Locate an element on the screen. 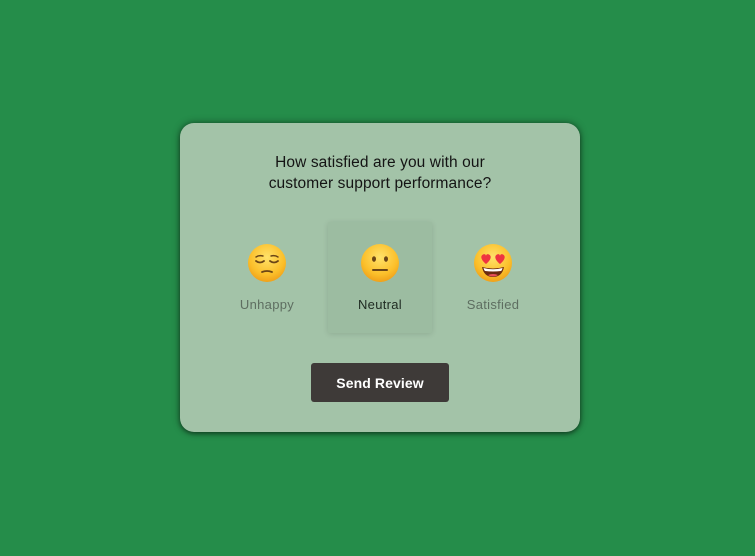  option-label: Satisfied is located at coordinates (493, 304).